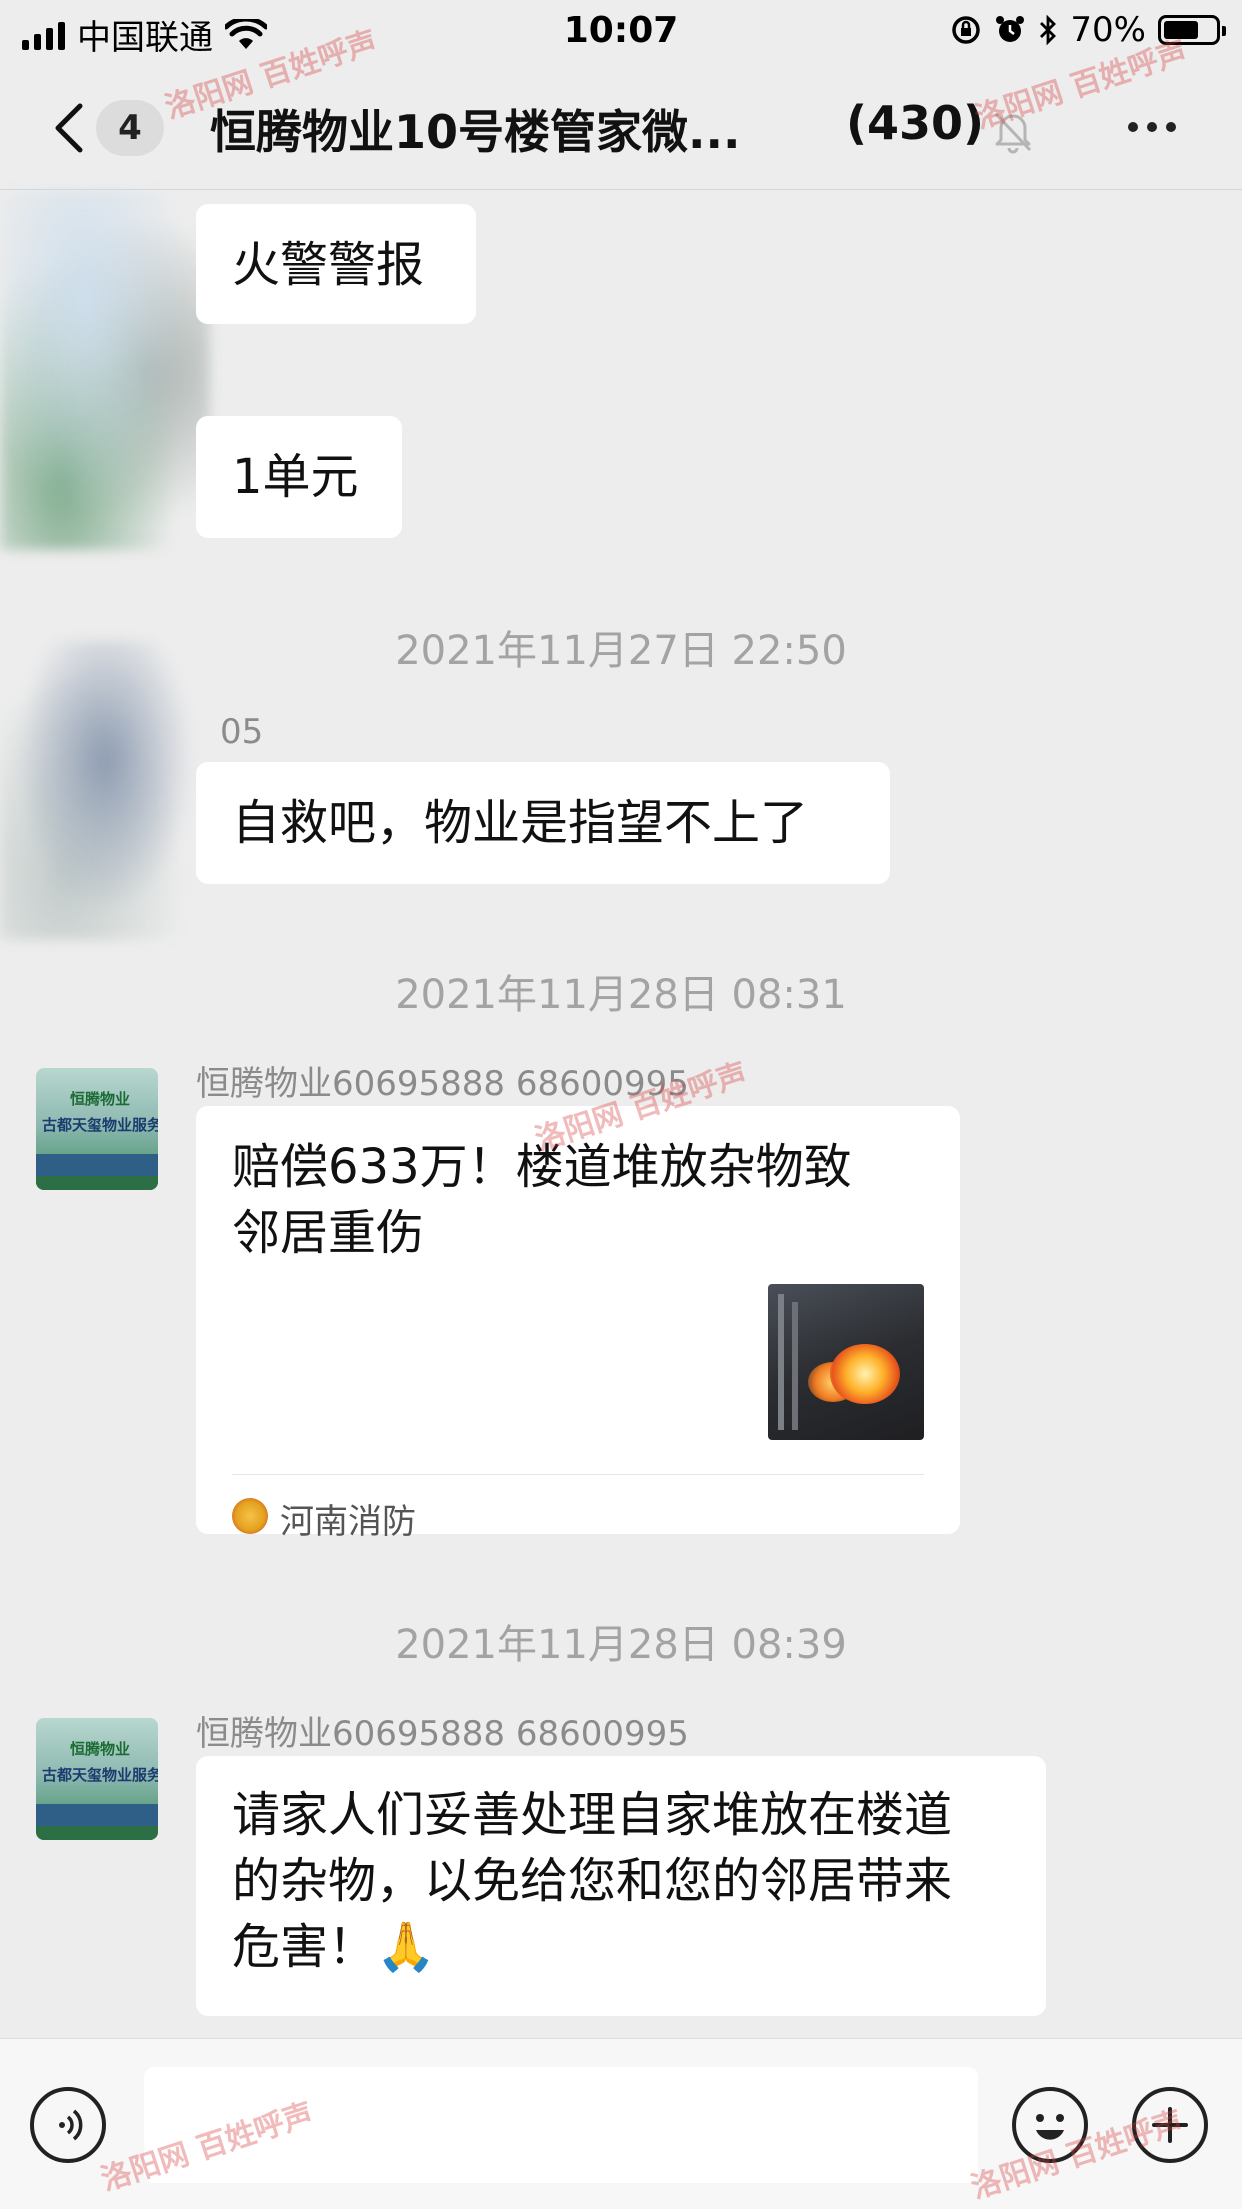  Describe the element at coordinates (621, 651) in the screenshot. I see `timestamp: 2021年11月27日 22:50` at that location.